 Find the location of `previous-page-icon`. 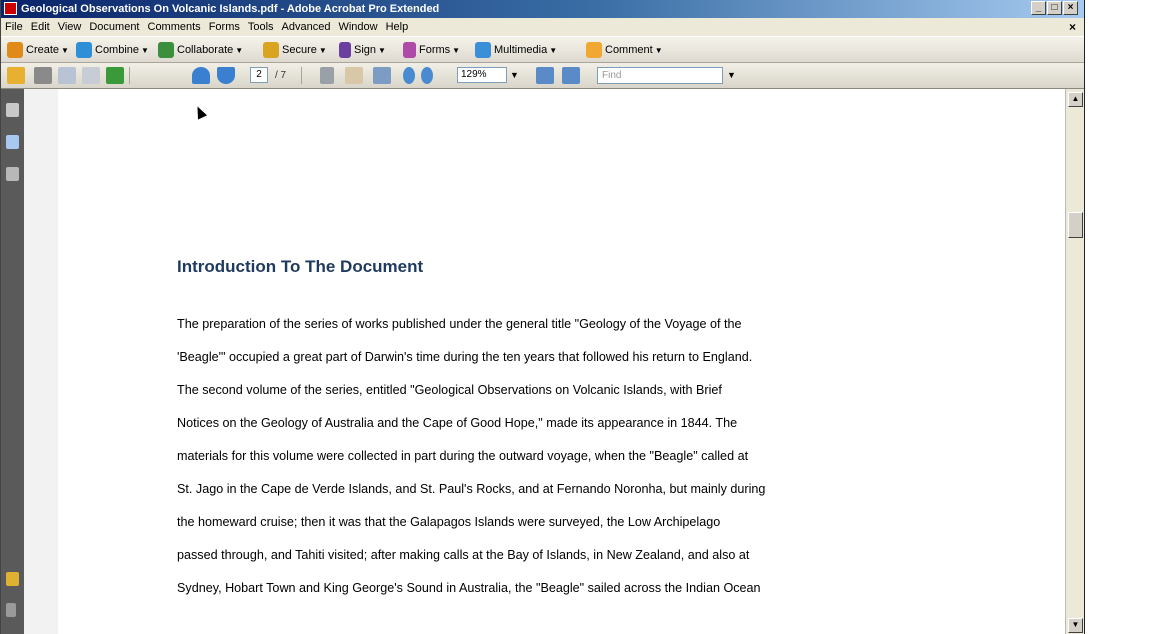

previous-page-icon is located at coordinates (201, 75).